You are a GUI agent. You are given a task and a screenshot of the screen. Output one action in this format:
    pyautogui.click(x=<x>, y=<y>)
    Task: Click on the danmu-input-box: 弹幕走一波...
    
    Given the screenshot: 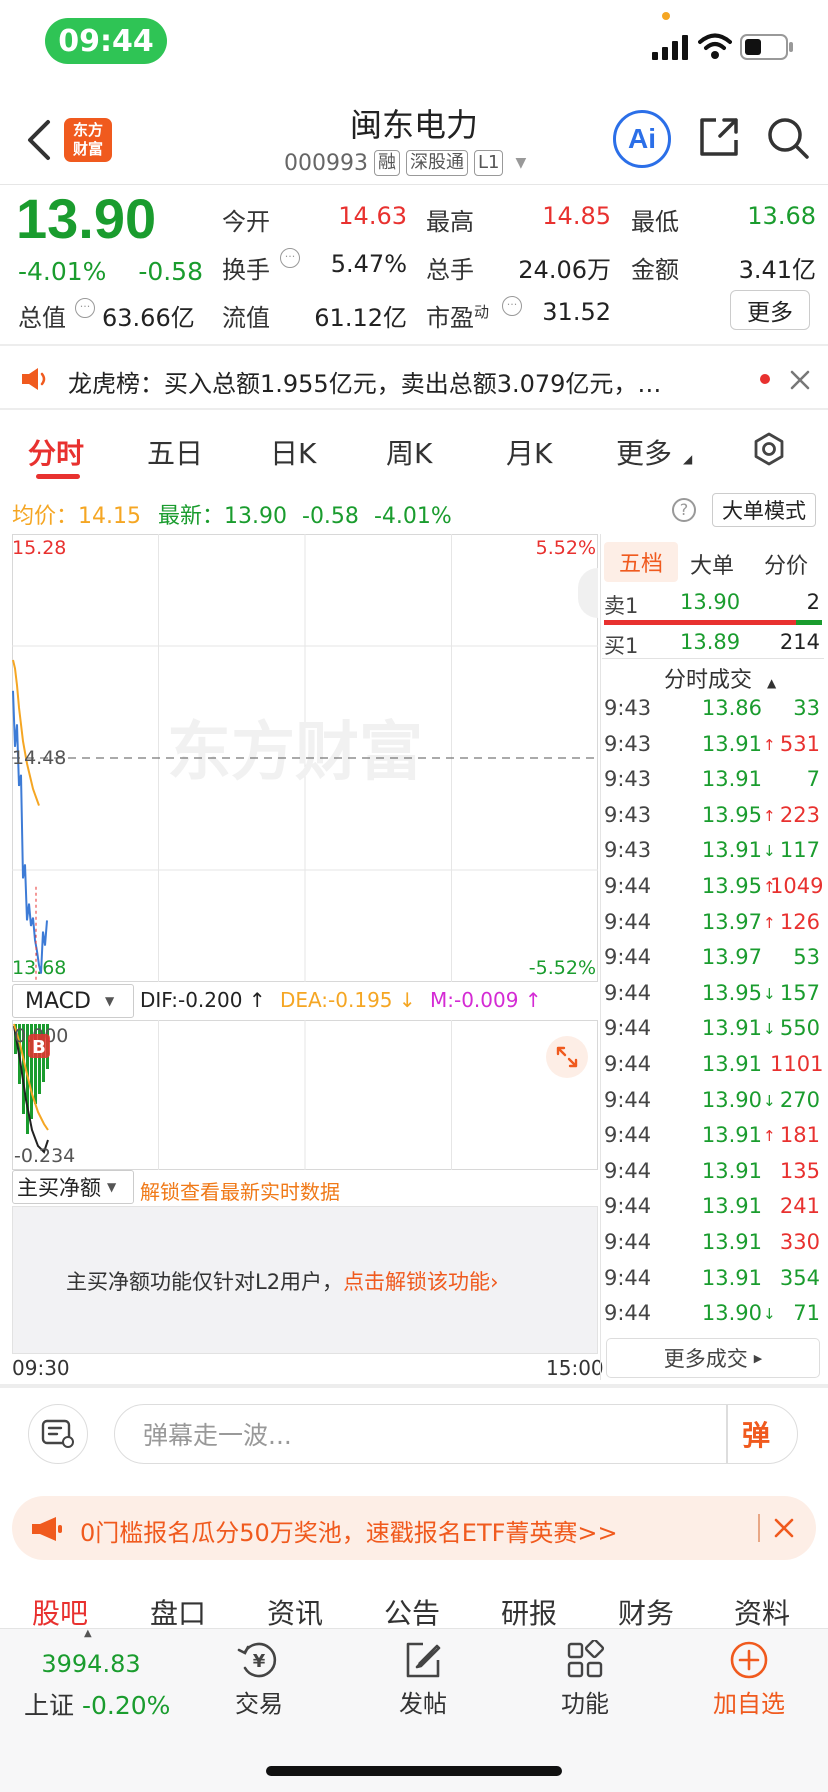 What is the action you would take?
    pyautogui.click(x=456, y=1434)
    